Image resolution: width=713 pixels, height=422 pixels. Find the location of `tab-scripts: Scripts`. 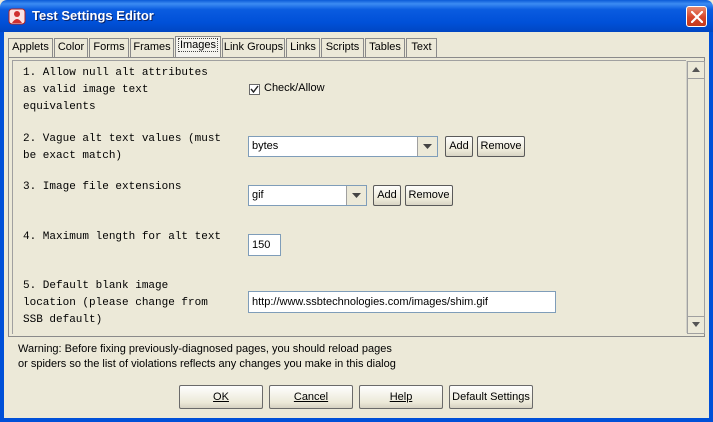

tab-scripts: Scripts is located at coordinates (342, 47).